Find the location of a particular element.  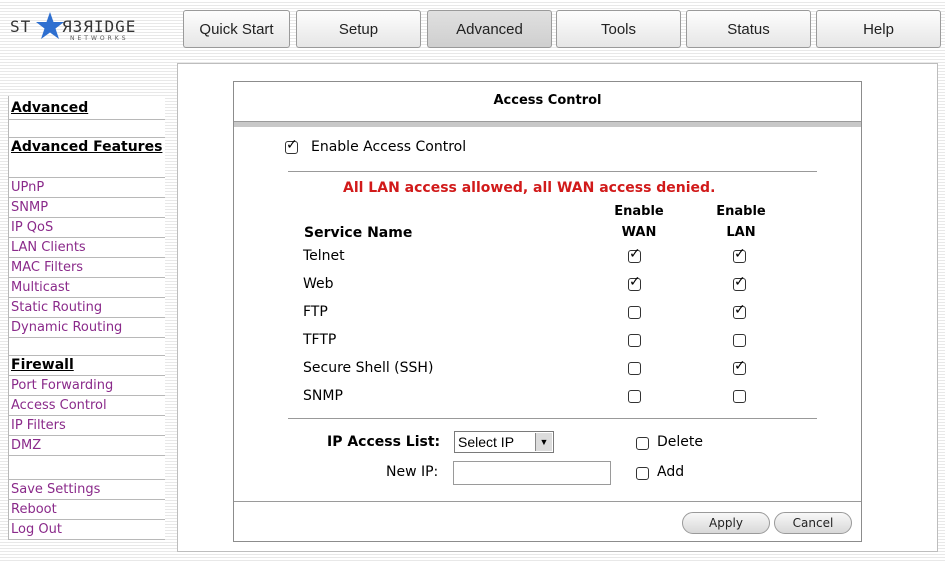

ftp-wan-checkbox is located at coordinates (634, 312).